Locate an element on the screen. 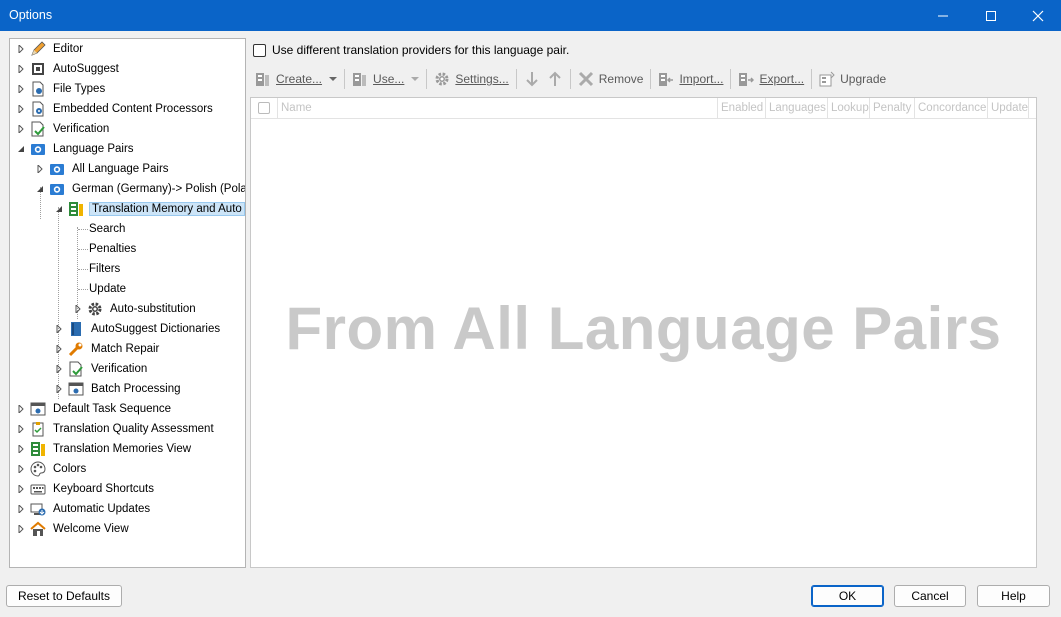  arrow-down-icon is located at coordinates (532, 79).